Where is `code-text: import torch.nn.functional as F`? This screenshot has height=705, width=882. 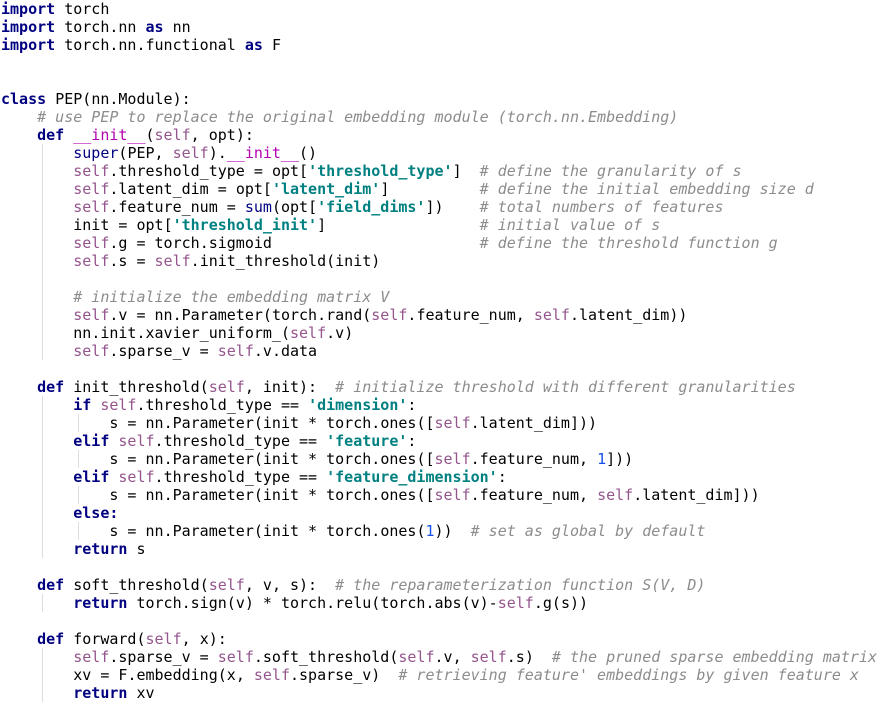 code-text: import torch.nn.functional as F is located at coordinates (141, 45).